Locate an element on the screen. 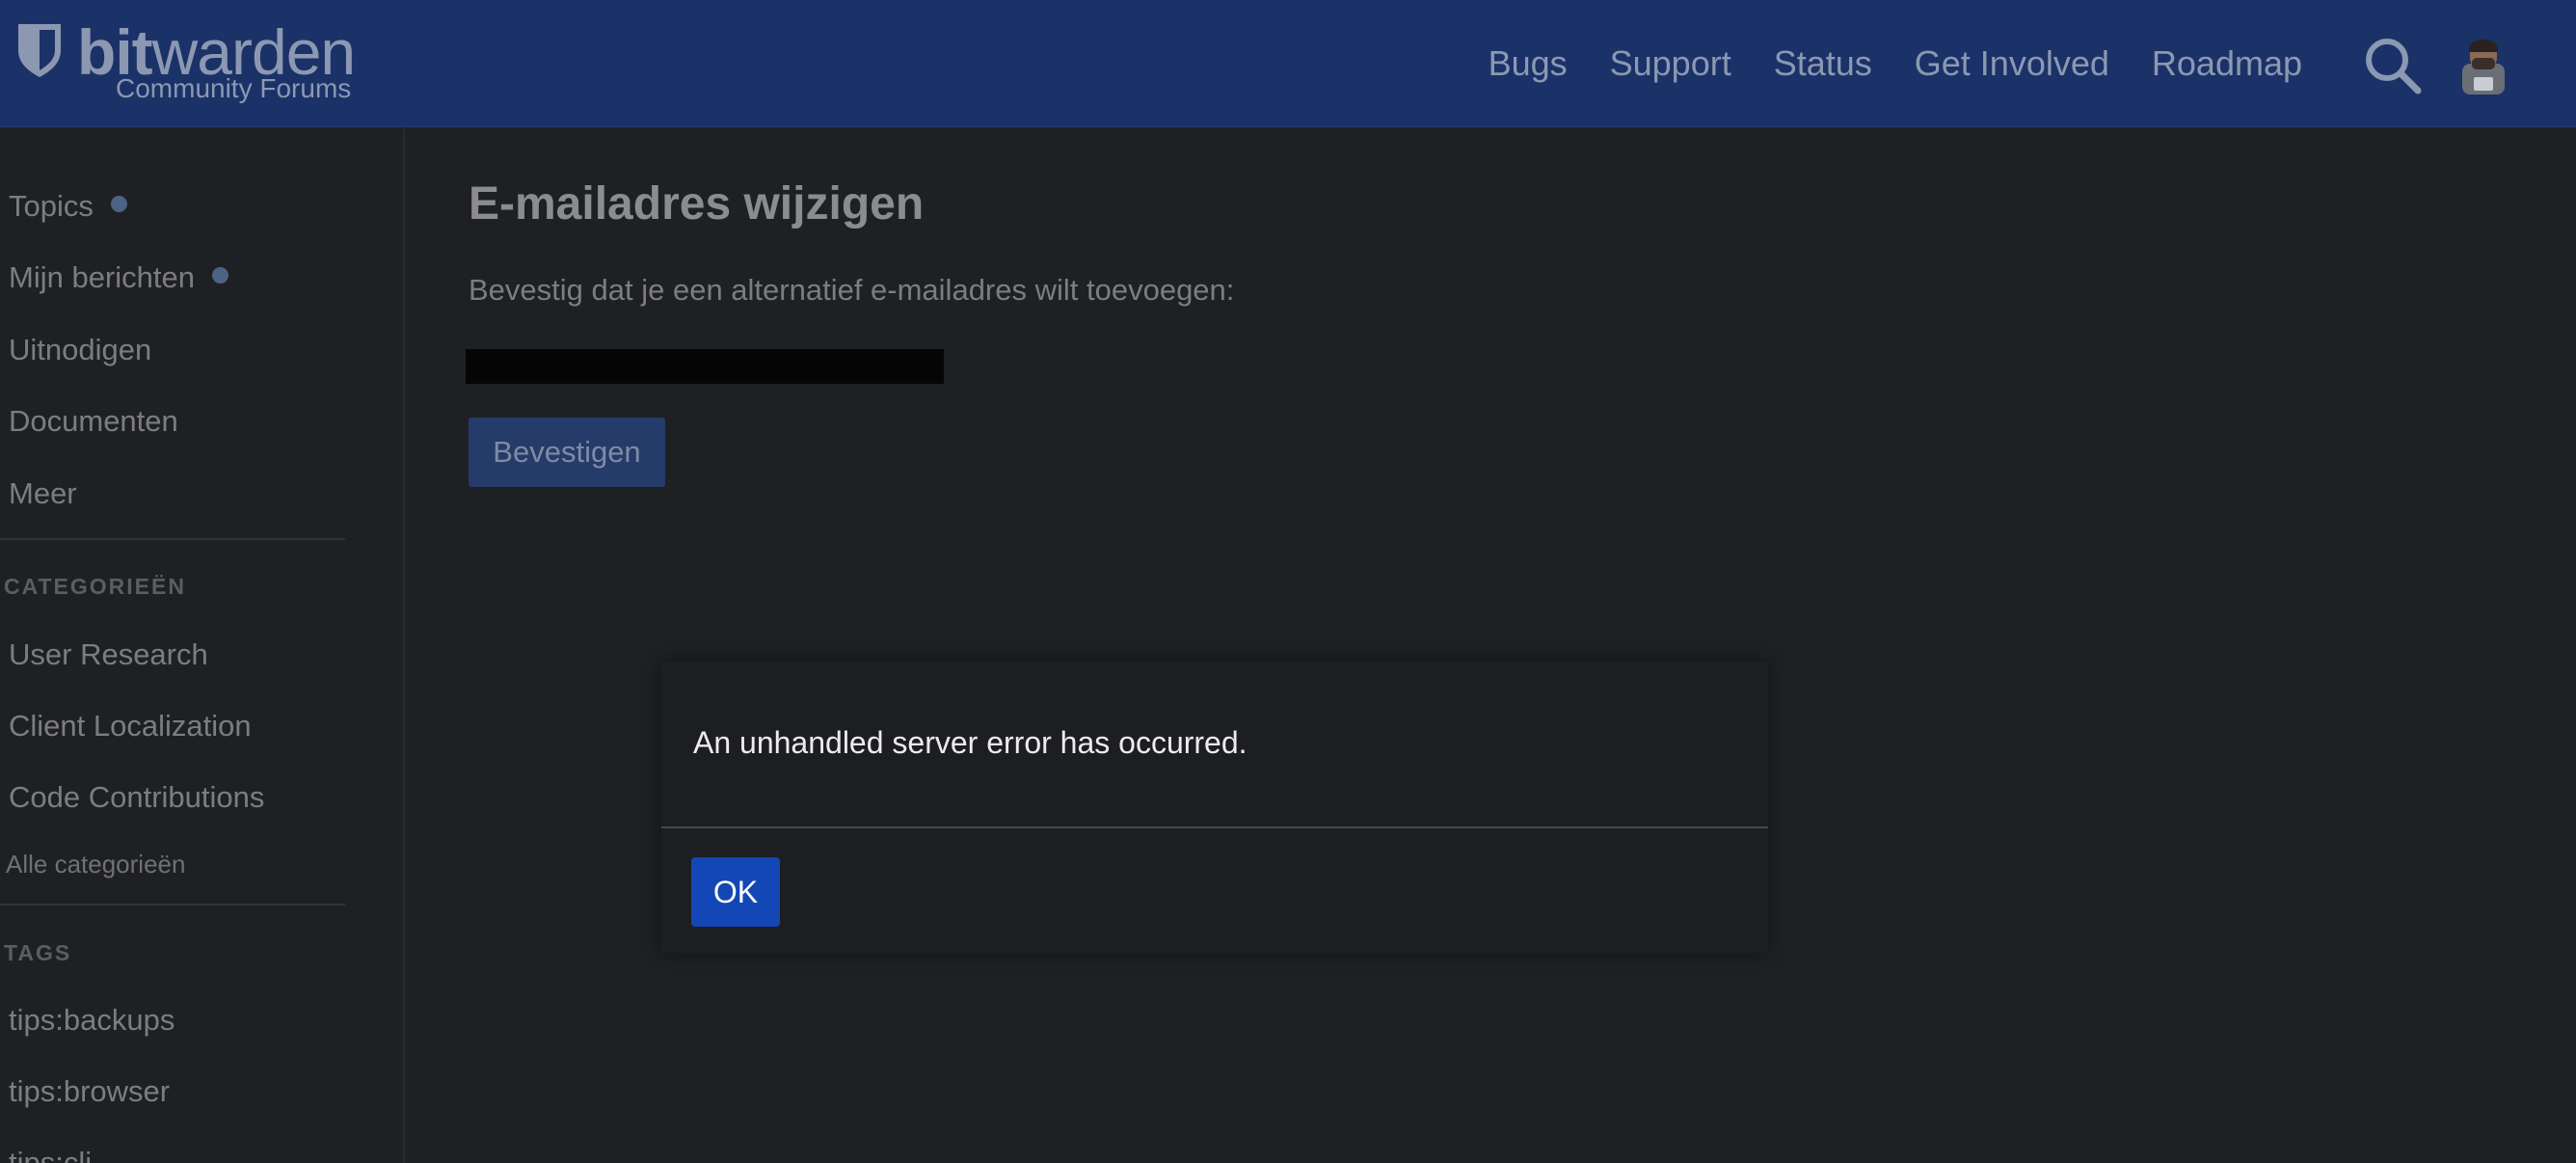 This screenshot has width=2576, height=1163. logo-subtitle: Community Forums is located at coordinates (234, 88).